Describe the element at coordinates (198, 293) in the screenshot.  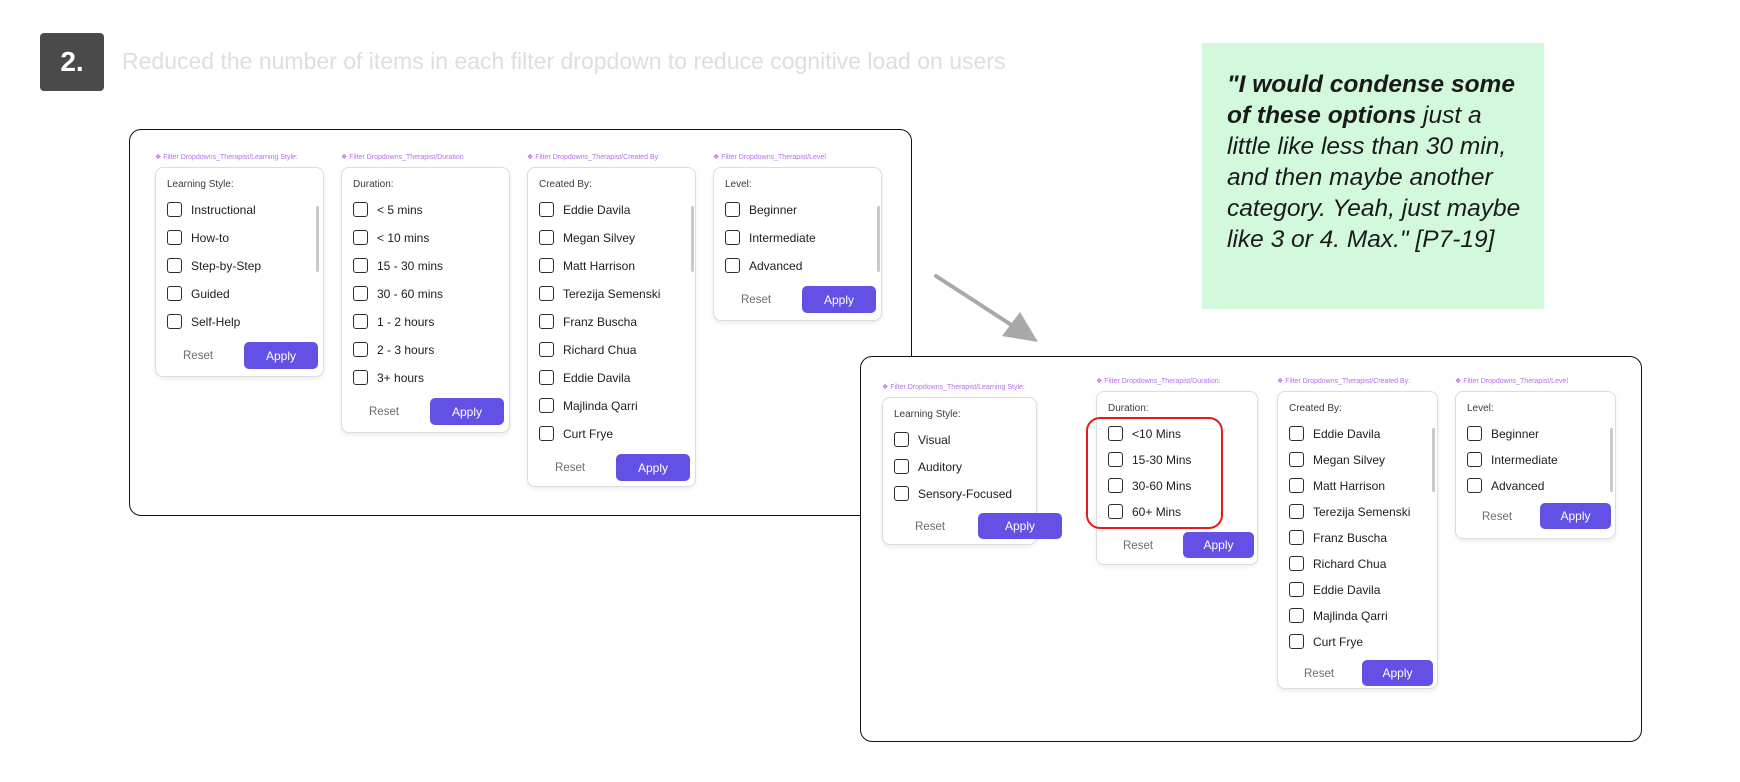
I see `option-row: Guided` at that location.